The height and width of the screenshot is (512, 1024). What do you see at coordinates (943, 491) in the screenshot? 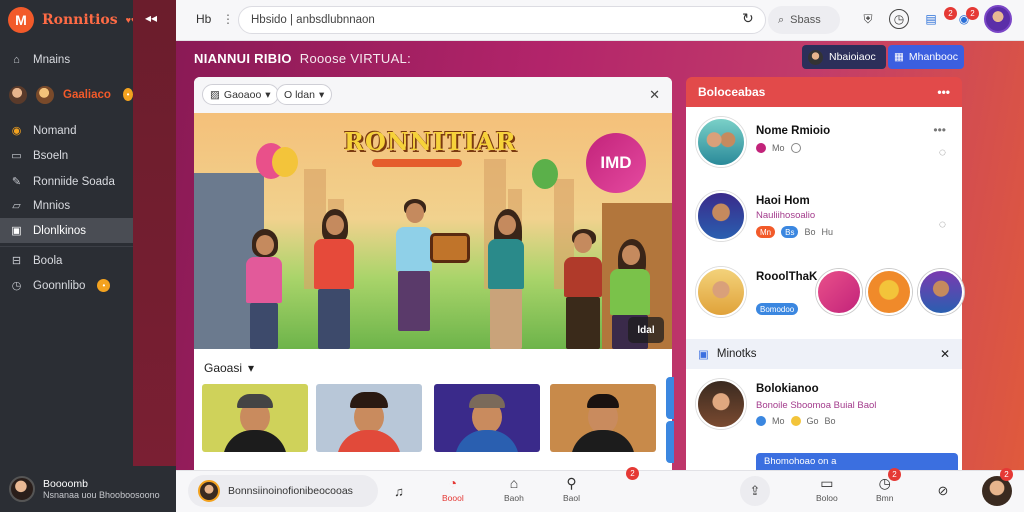
I see `compass-icon: ⊘` at bounding box center [943, 491].